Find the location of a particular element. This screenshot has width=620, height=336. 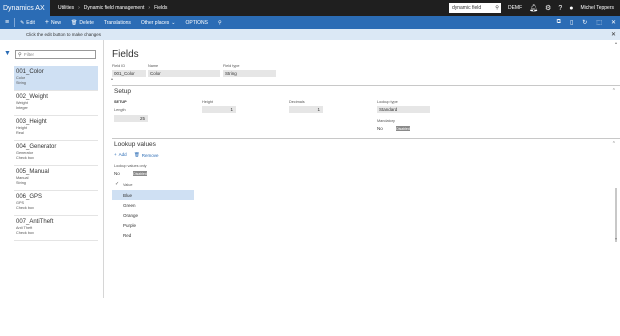

length-field: 25 is located at coordinates (131, 118).